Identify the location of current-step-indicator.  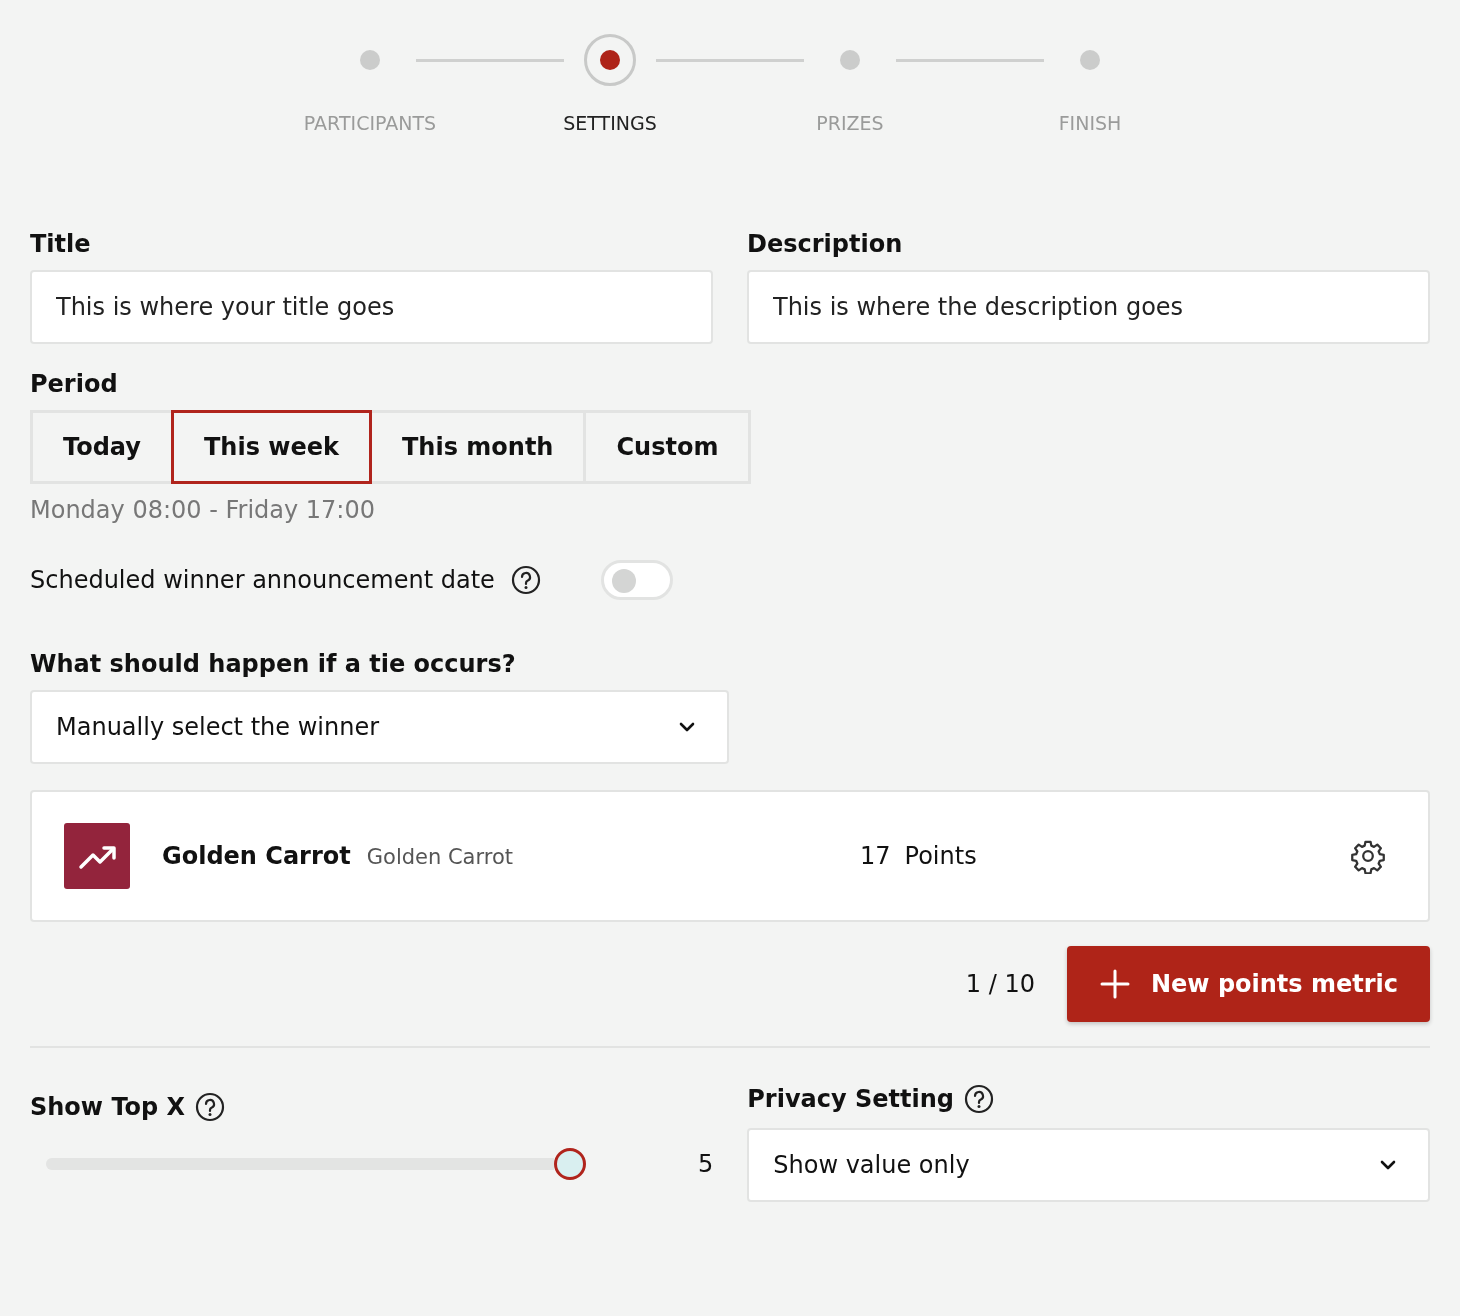
(610, 60).